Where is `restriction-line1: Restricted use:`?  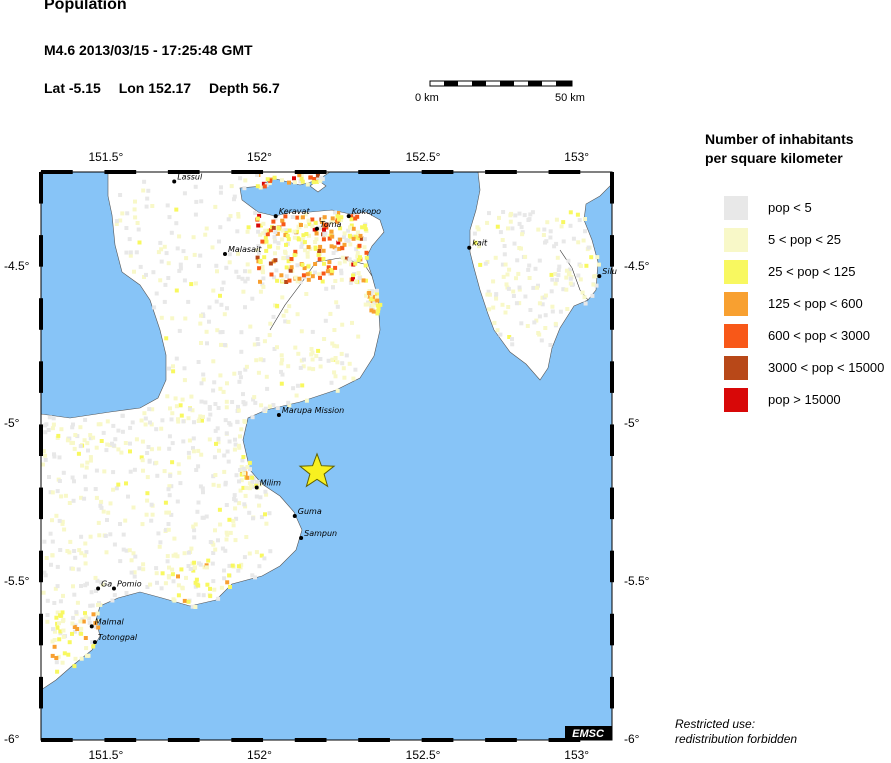
restriction-line1: Restricted use: is located at coordinates (715, 724).